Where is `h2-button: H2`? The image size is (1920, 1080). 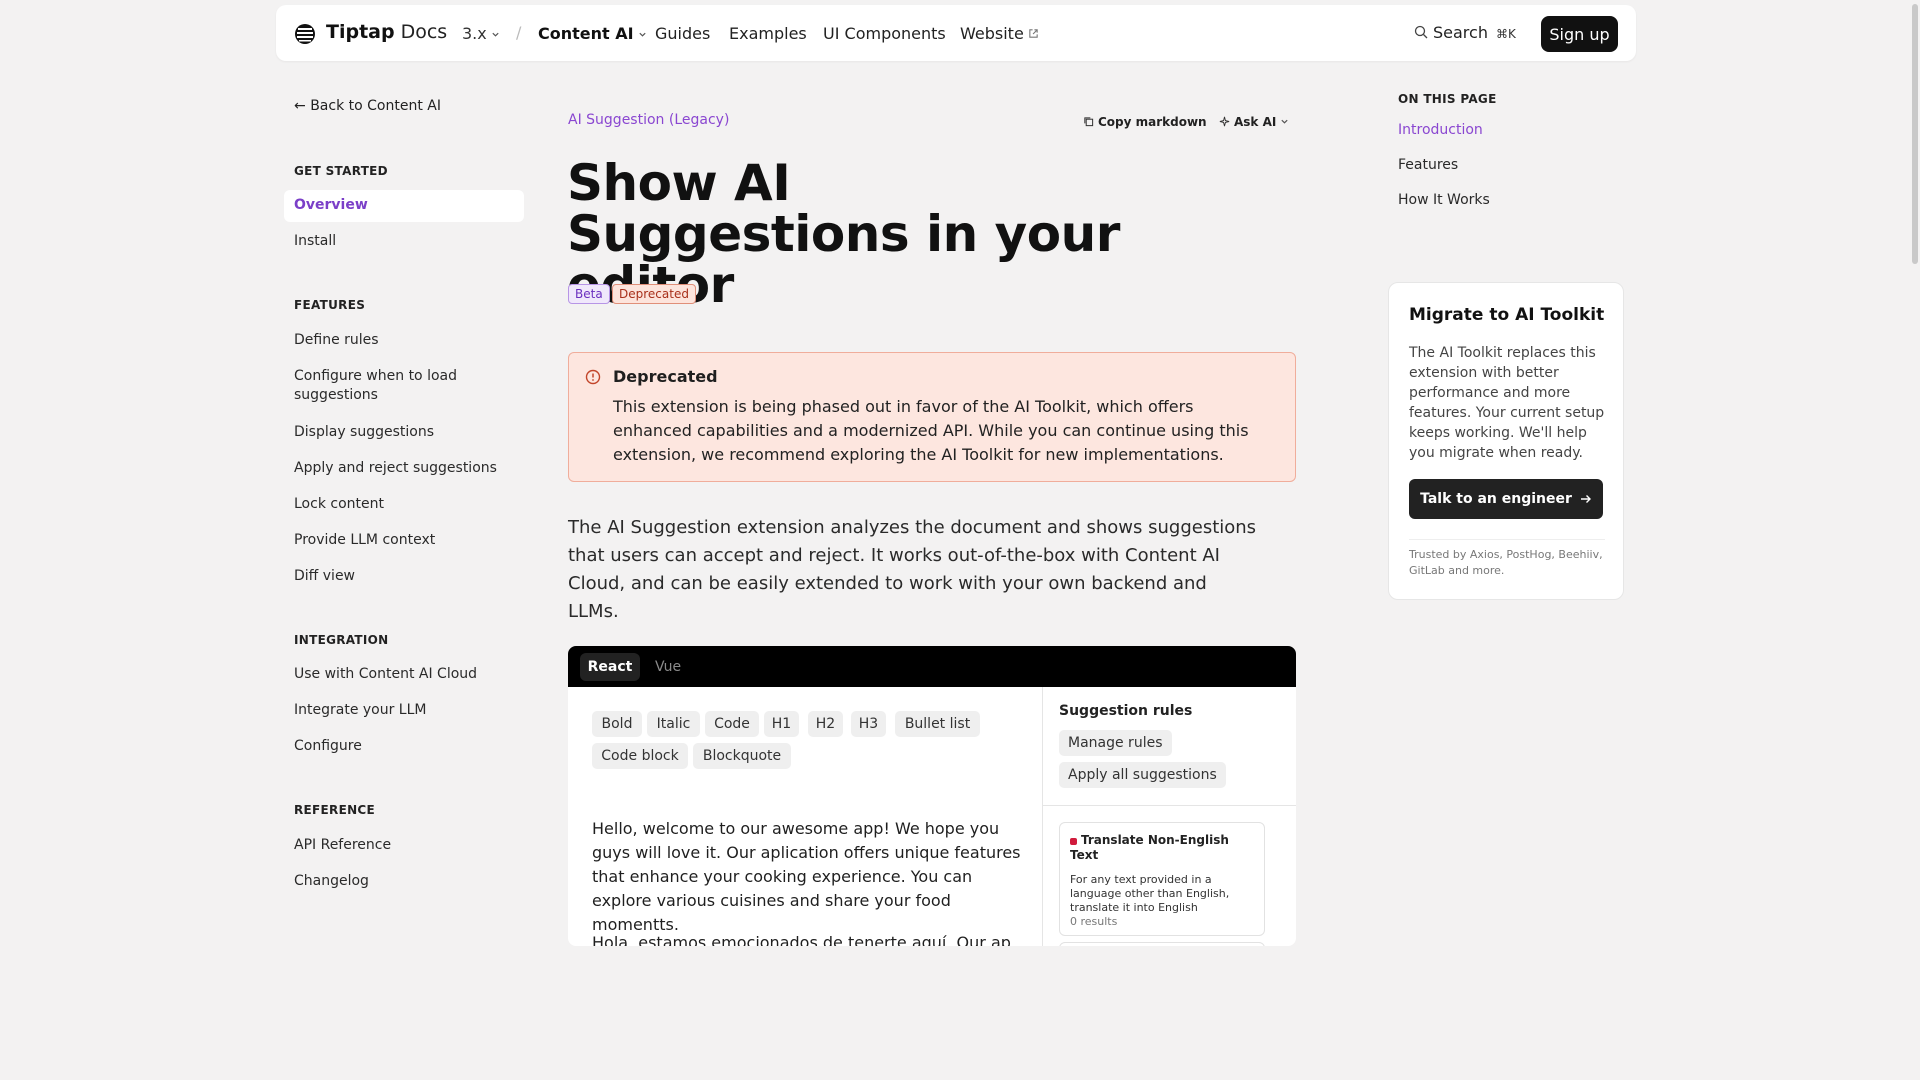
h2-button: H2 is located at coordinates (825, 724).